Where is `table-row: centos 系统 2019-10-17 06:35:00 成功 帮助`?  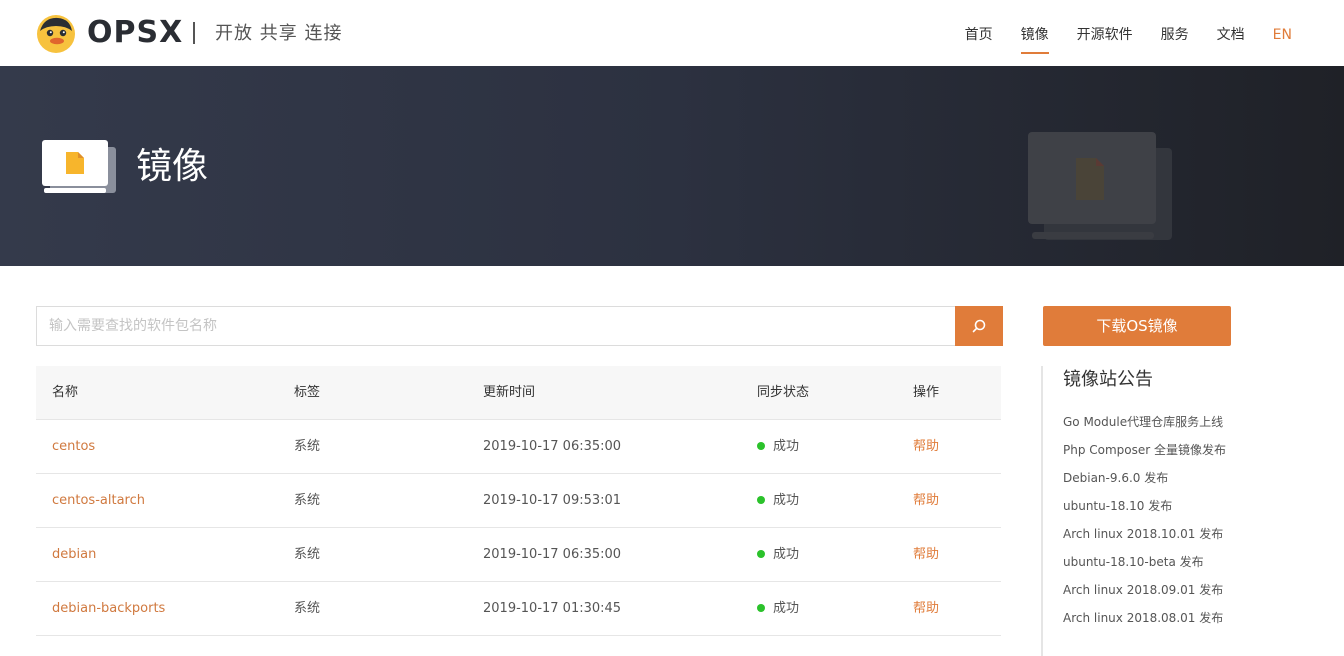 table-row: centos 系统 2019-10-17 06:35:00 成功 帮助 is located at coordinates (518, 447).